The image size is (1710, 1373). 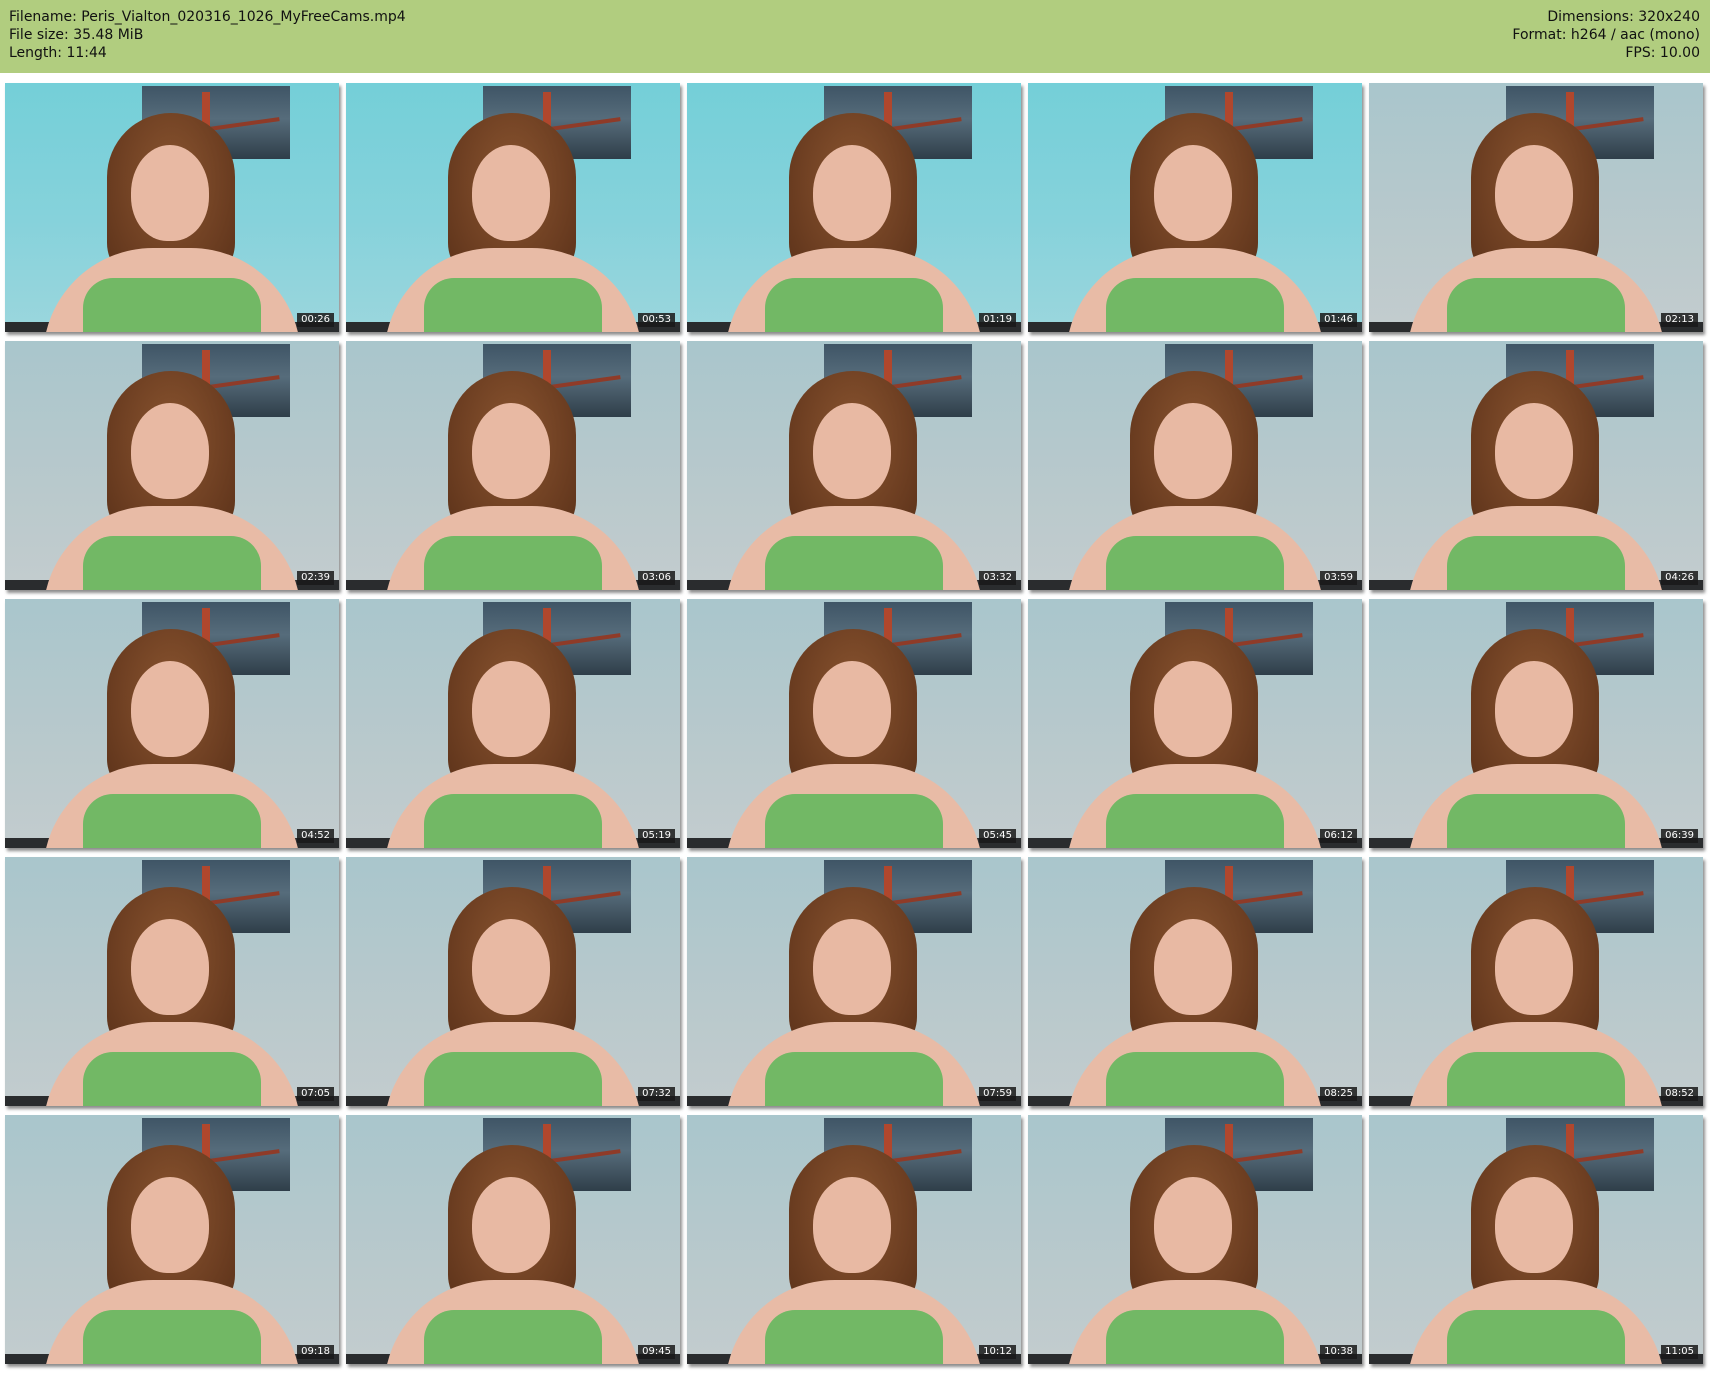 I want to click on thumbnail: 08:25, so click(x=1195, y=981).